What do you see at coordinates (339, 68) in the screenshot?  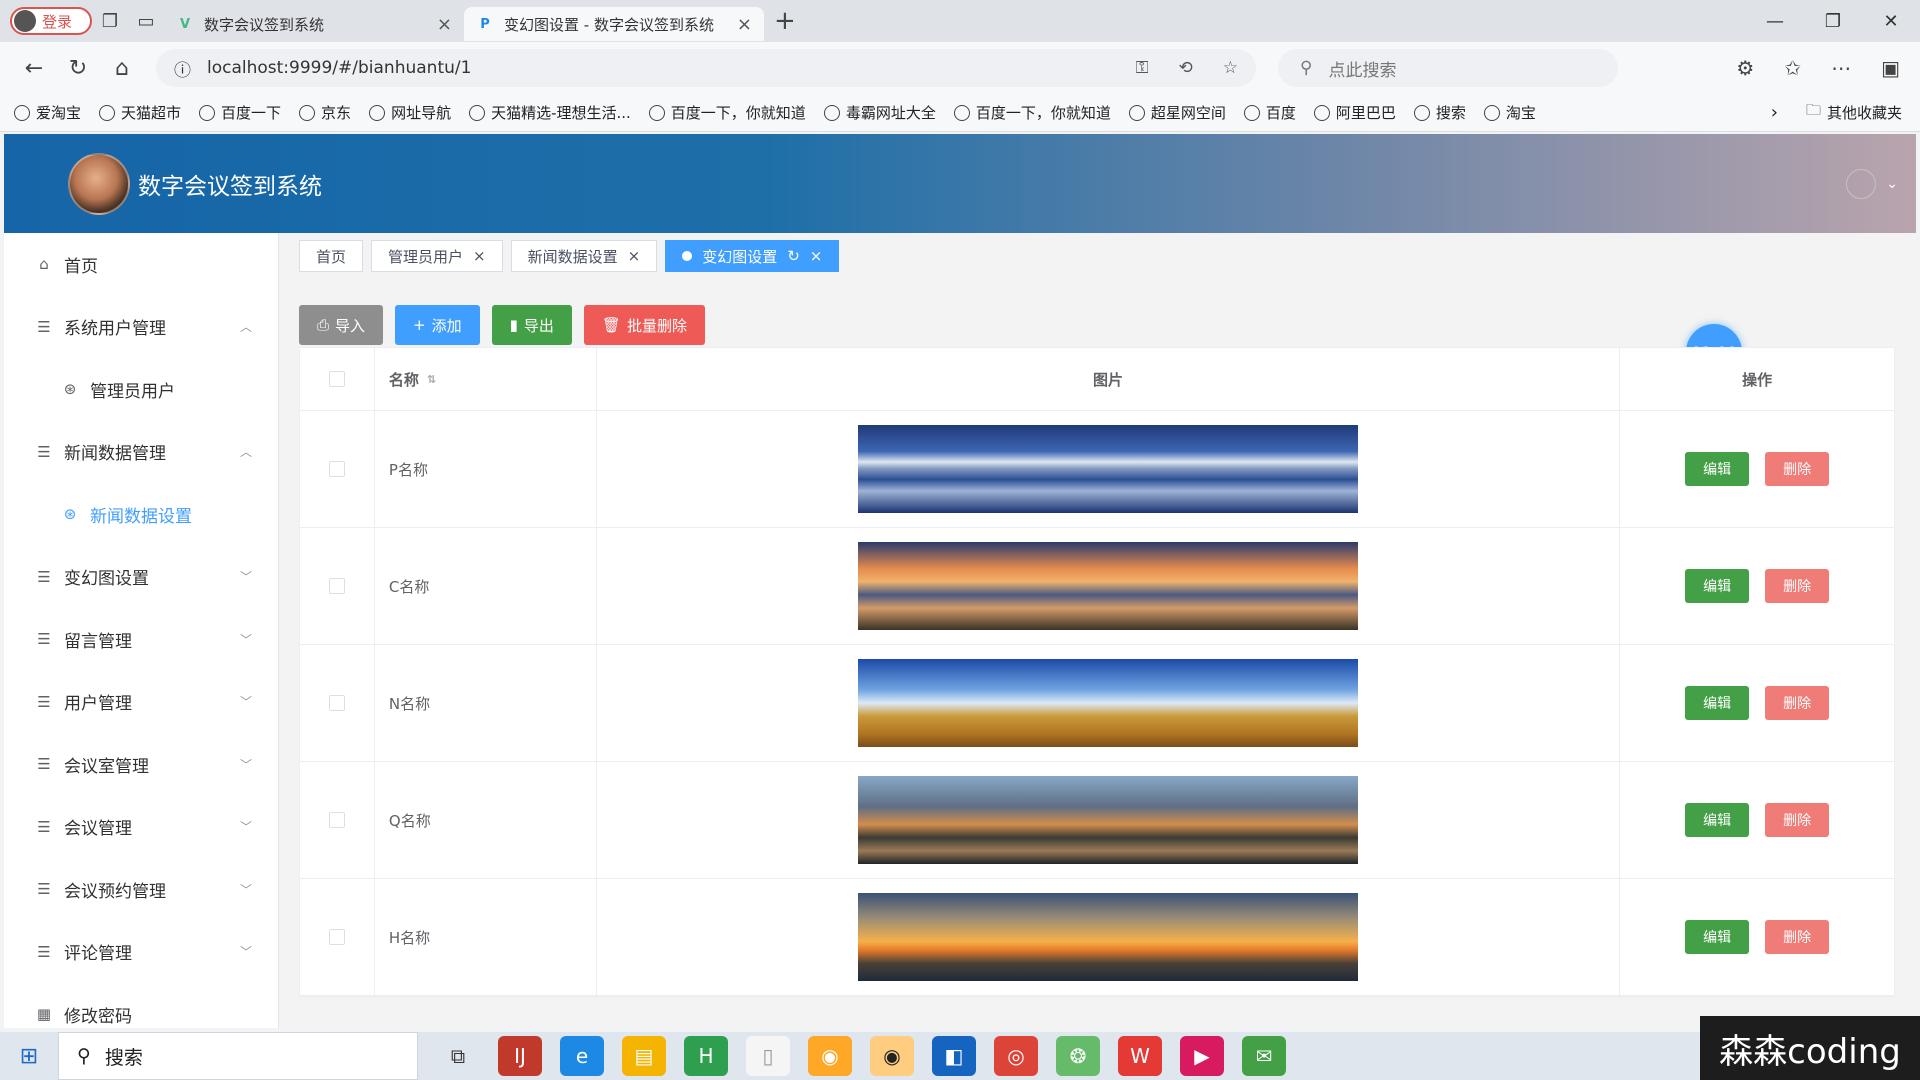 I see `url-text: localhost:9999/#/bianhuantu/1` at bounding box center [339, 68].